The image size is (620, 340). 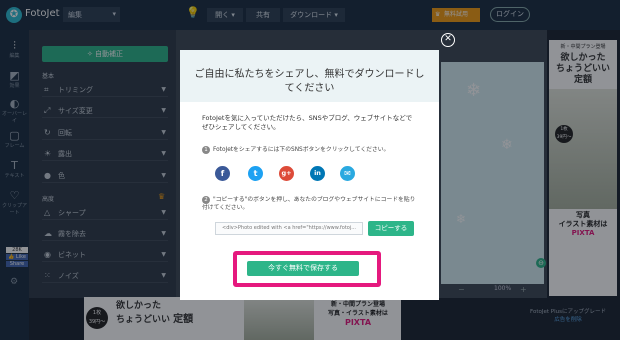 I want to click on modal-step-1: 1 FotoJetをシェアするには下のSNSボタンをクリックしてください。, so click(x=310, y=150).